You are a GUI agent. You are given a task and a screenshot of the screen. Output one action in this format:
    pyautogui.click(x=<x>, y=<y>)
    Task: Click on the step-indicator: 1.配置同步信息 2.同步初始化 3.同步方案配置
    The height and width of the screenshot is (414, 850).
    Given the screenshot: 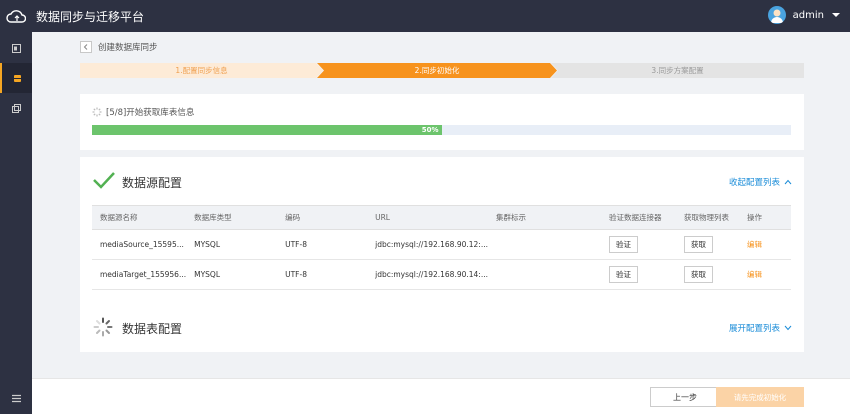 What is the action you would take?
    pyautogui.click(x=442, y=70)
    